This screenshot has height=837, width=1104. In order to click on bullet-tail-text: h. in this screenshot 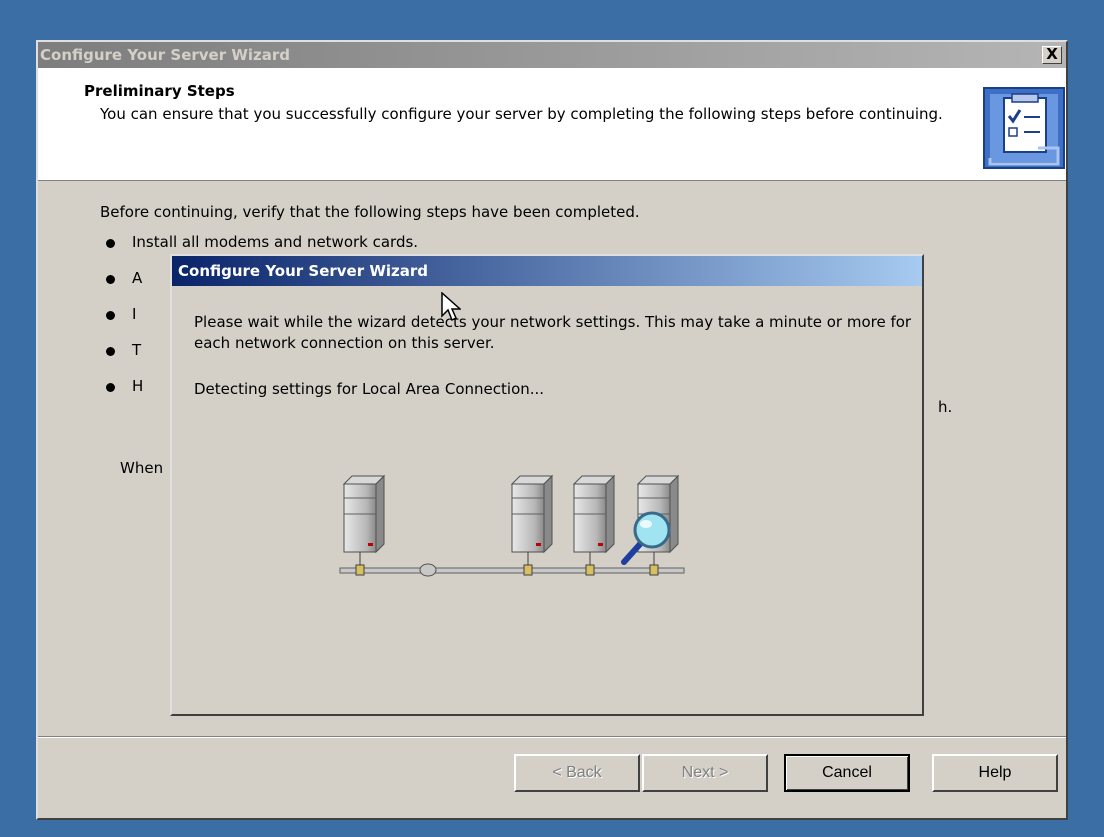, I will do `click(945, 407)`.